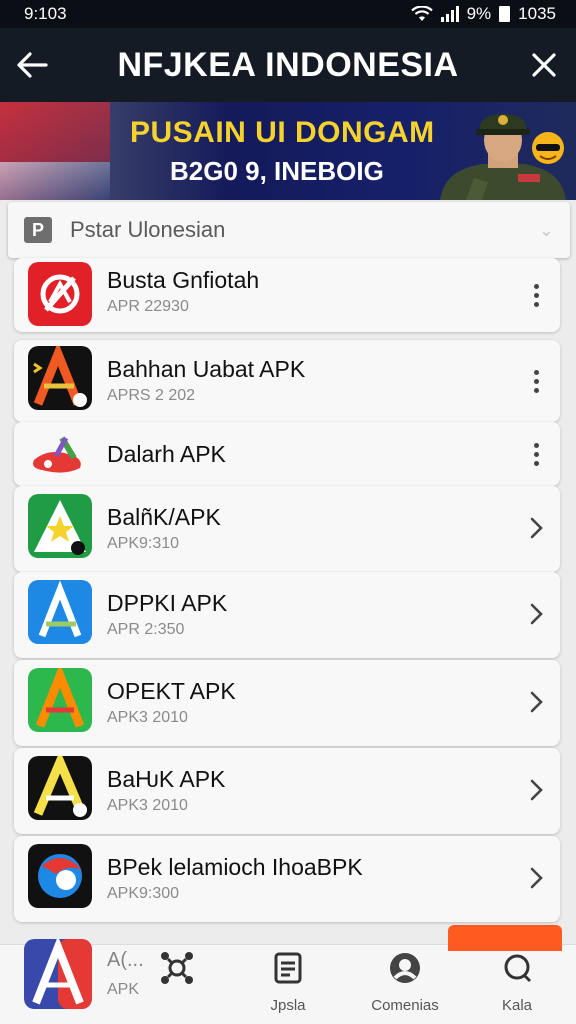  Describe the element at coordinates (287, 615) in the screenshot. I see `list-item: DPPKI APK APR 2:350` at that location.